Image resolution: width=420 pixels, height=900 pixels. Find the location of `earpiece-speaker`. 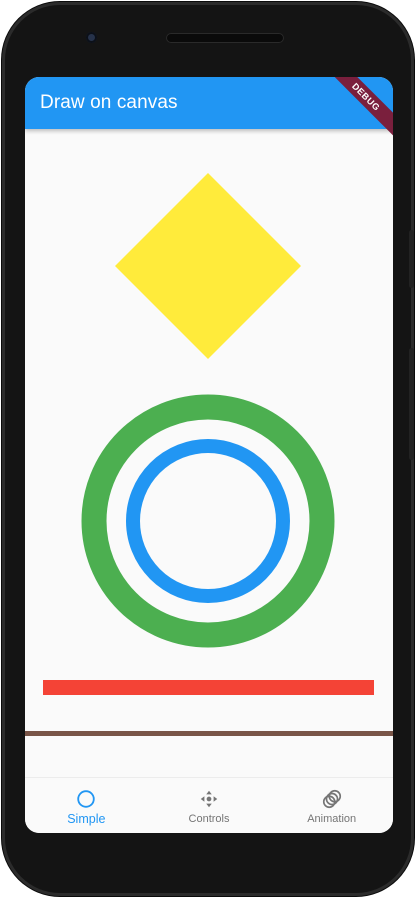

earpiece-speaker is located at coordinates (225, 38).